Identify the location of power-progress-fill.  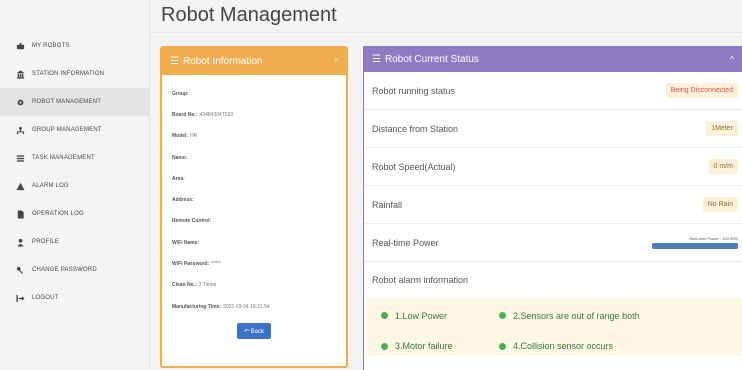
(695, 246).